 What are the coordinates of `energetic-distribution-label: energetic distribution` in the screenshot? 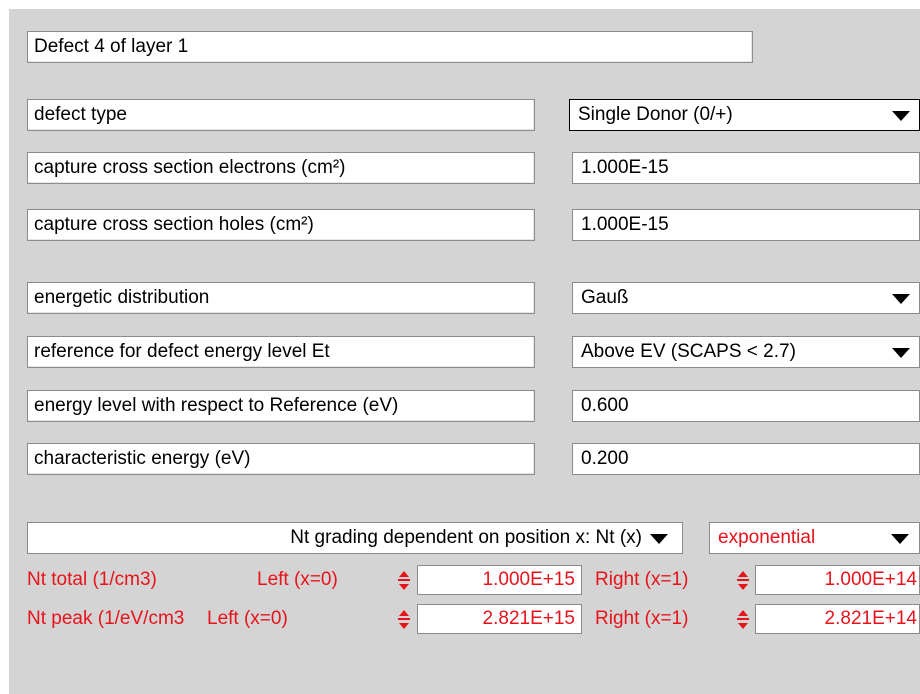 It's located at (281, 298).